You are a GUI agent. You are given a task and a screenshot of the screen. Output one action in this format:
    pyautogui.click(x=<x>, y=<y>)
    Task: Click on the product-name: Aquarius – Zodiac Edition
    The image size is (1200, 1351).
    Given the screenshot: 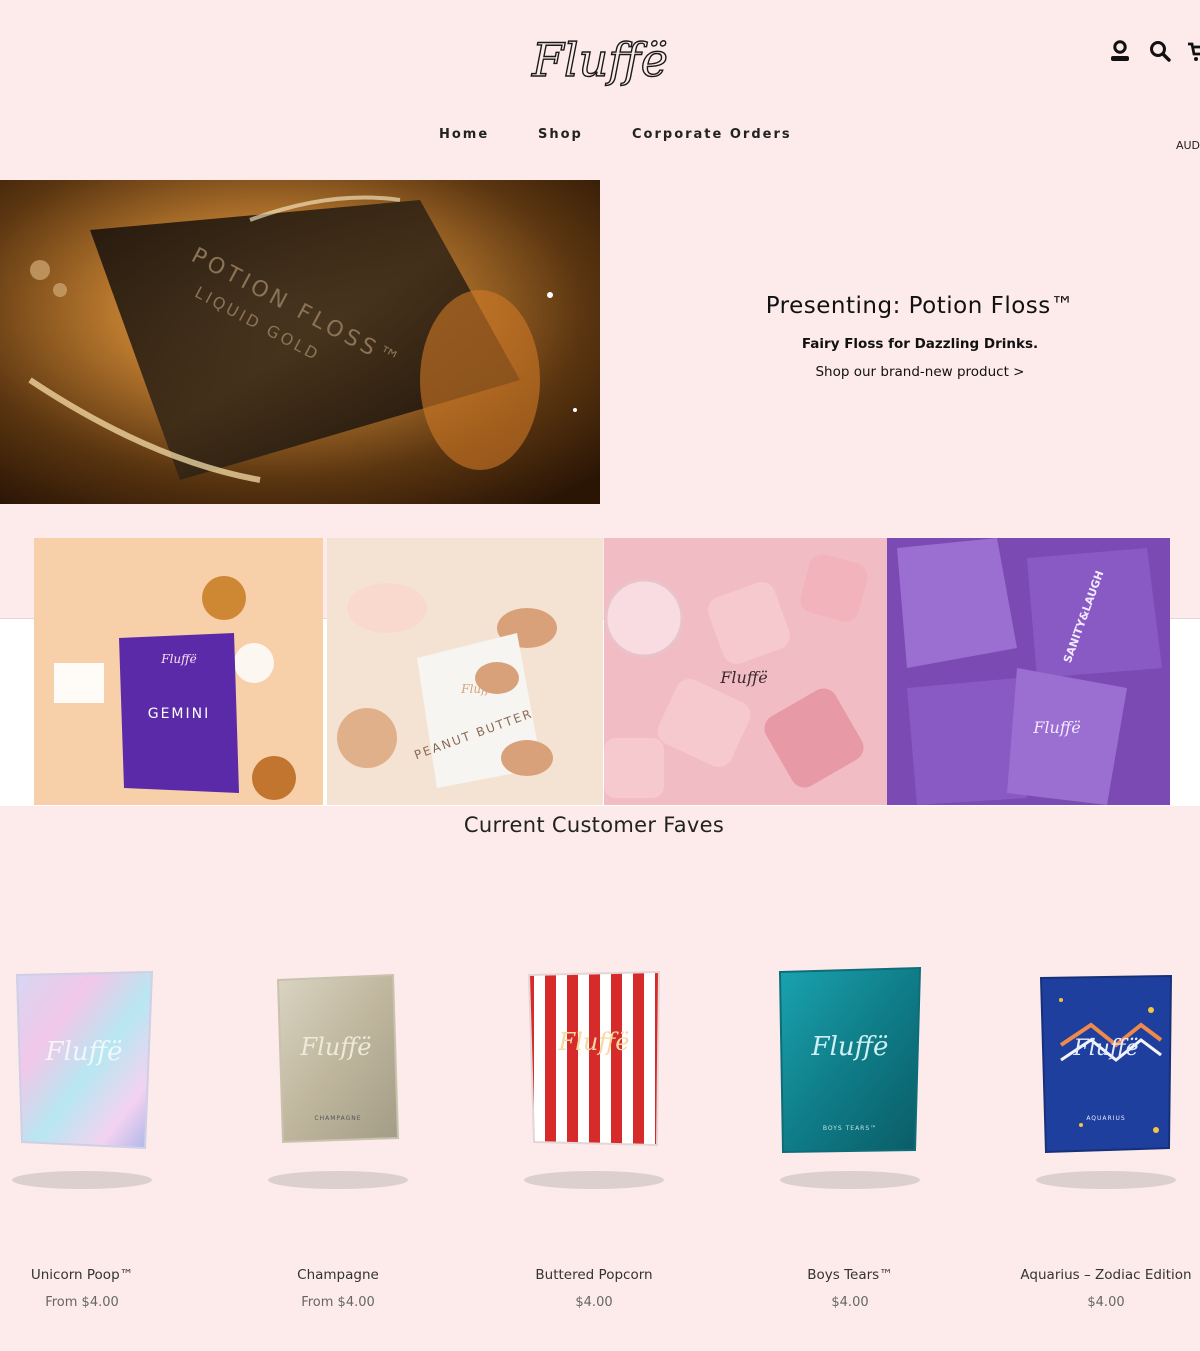 What is the action you would take?
    pyautogui.click(x=1095, y=1275)
    